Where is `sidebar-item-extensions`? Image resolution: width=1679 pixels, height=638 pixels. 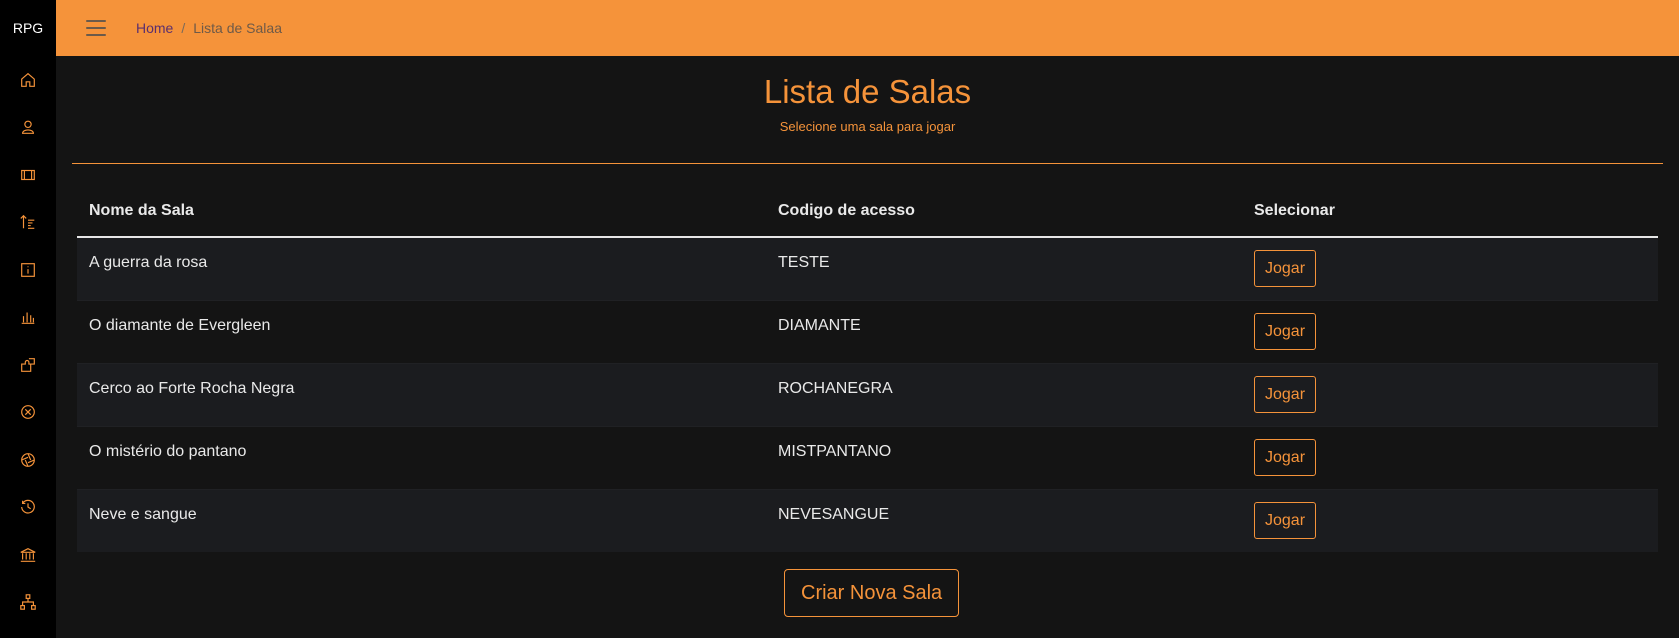 sidebar-item-extensions is located at coordinates (28, 365).